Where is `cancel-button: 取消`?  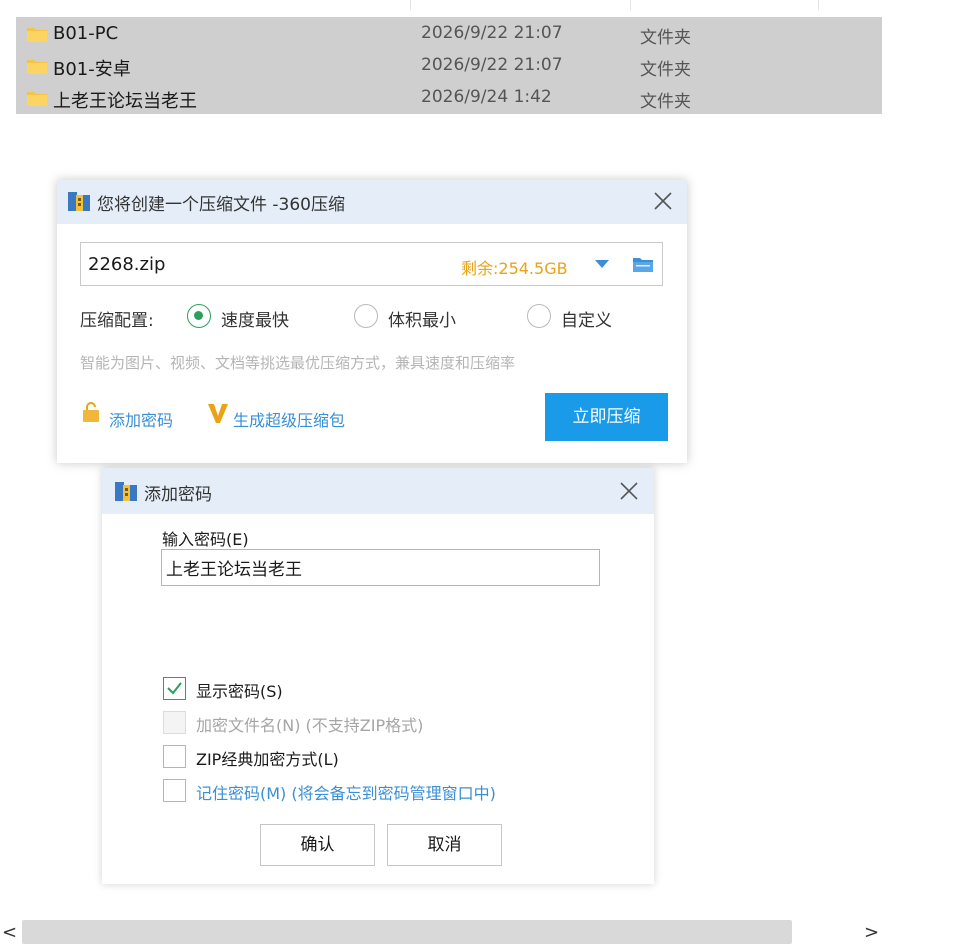 cancel-button: 取消 is located at coordinates (444, 845).